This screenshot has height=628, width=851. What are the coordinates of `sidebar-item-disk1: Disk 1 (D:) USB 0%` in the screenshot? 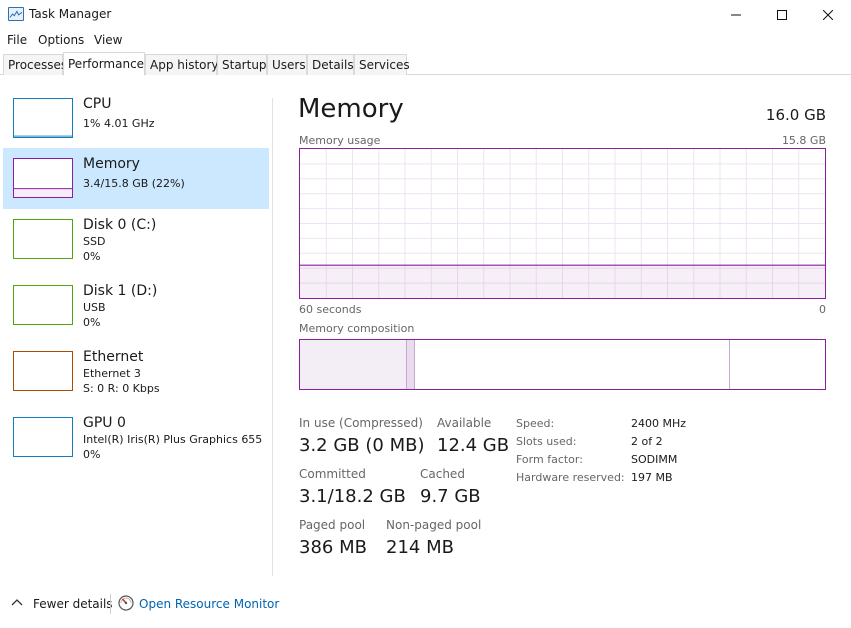 It's located at (136, 305).